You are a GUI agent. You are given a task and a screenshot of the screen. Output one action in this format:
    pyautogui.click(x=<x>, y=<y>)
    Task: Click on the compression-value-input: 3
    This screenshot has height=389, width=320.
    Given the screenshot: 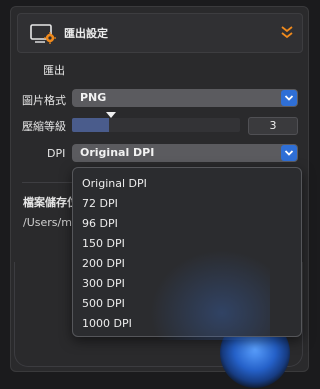 What is the action you would take?
    pyautogui.click(x=273, y=126)
    